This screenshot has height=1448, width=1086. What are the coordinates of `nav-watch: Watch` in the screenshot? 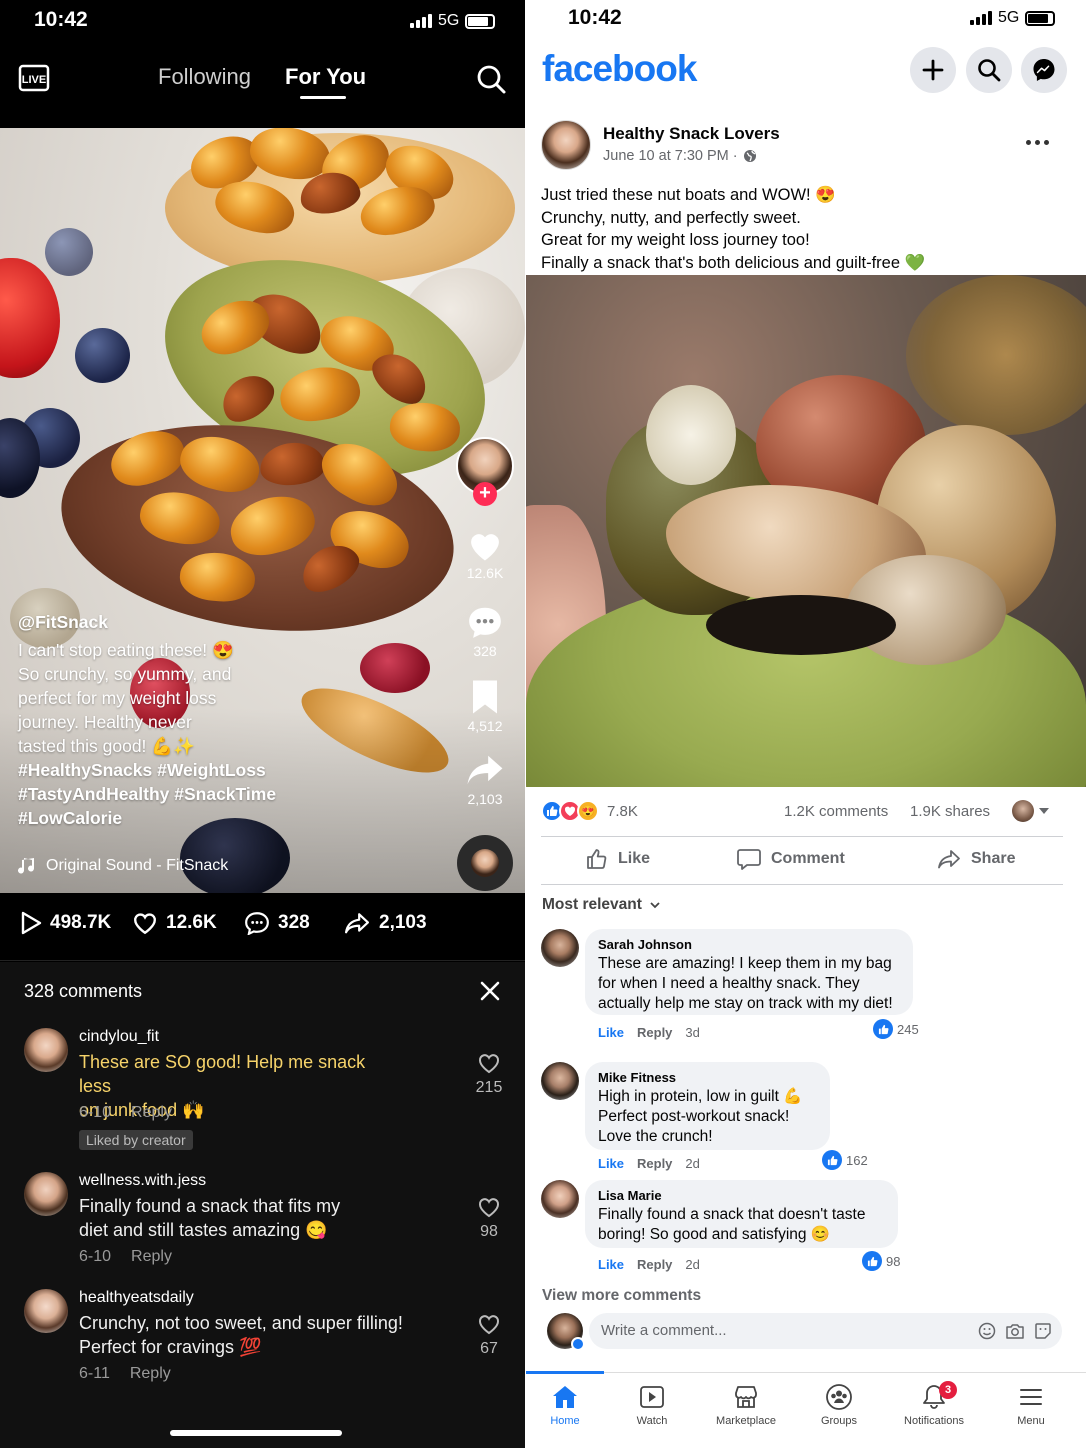 It's located at (652, 1405).